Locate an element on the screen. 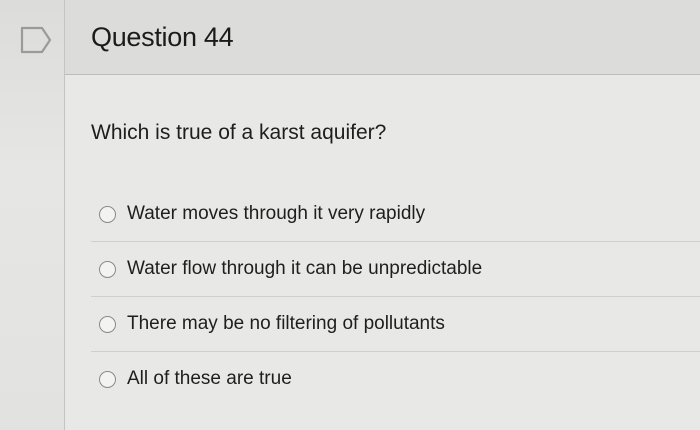 The image size is (700, 430). question-title: Question 44 is located at coordinates (162, 37).